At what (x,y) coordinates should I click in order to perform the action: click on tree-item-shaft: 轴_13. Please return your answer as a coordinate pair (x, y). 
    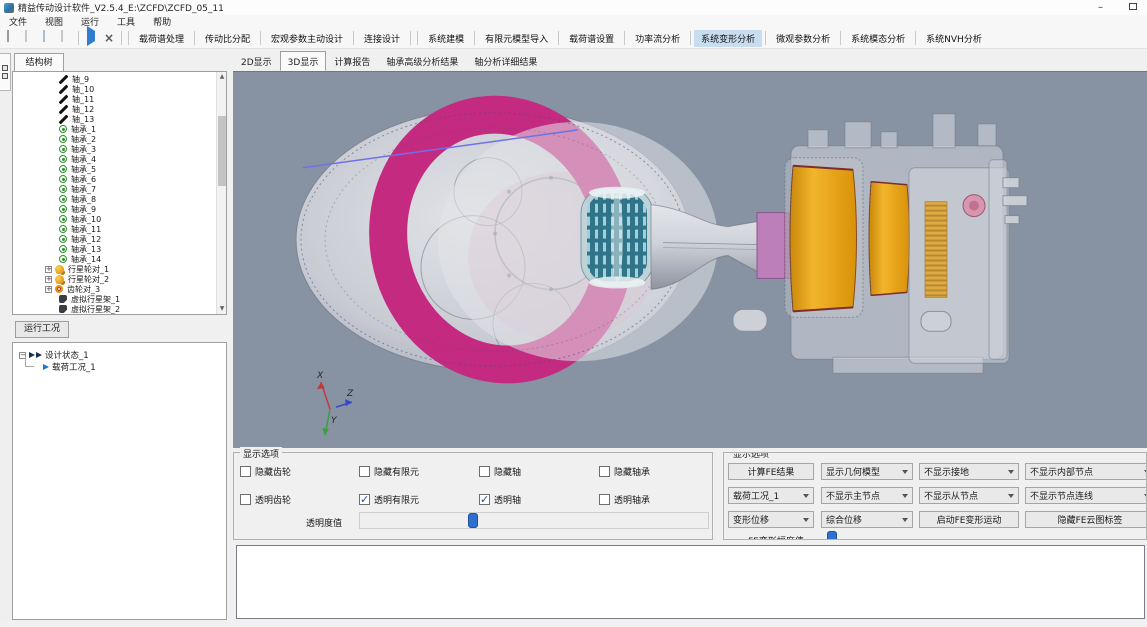
    Looking at the image, I should click on (114, 119).